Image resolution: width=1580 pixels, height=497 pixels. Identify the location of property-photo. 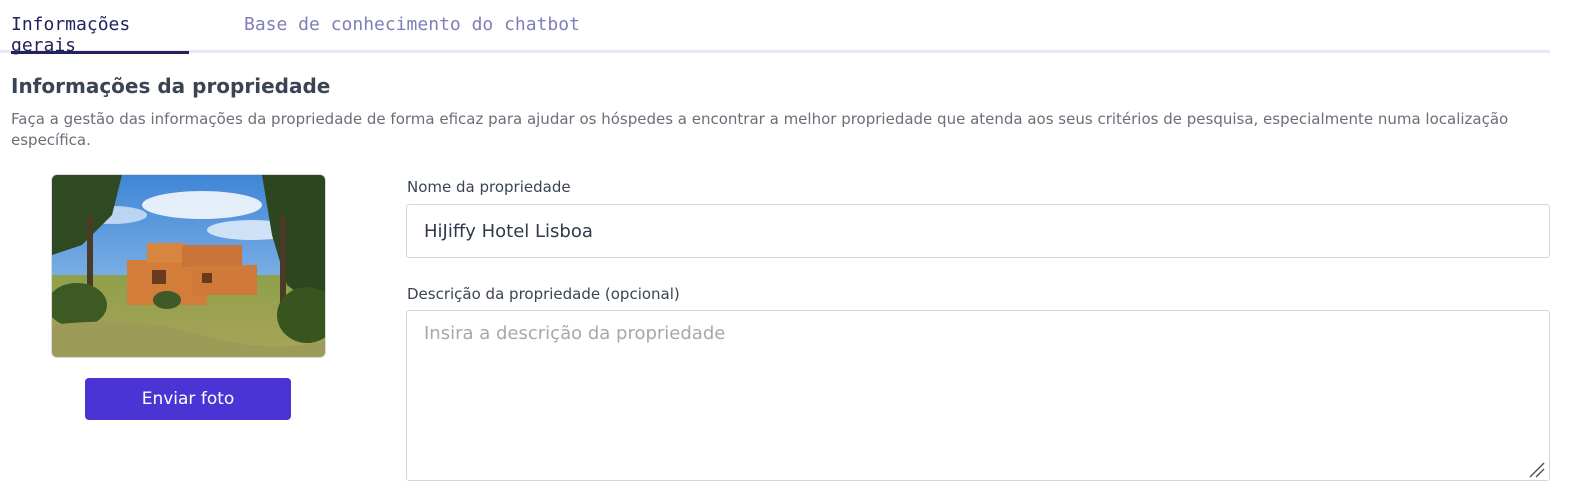
(188, 266).